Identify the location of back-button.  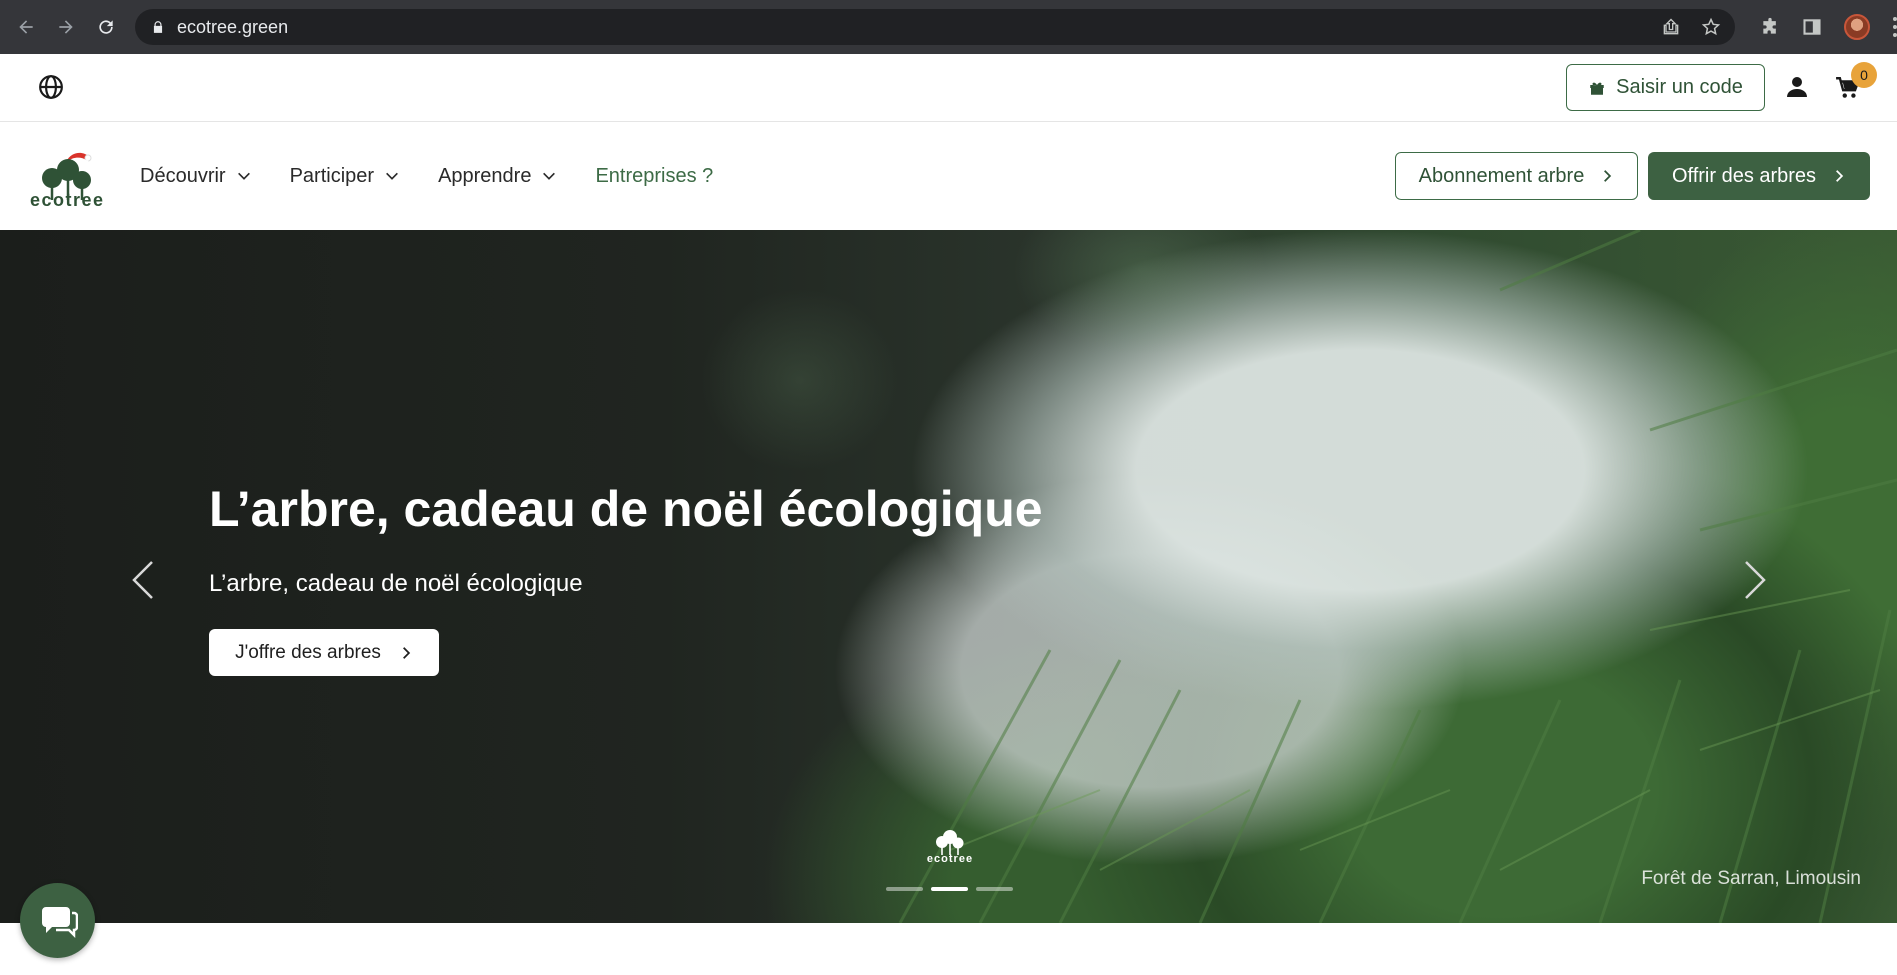
(26, 27).